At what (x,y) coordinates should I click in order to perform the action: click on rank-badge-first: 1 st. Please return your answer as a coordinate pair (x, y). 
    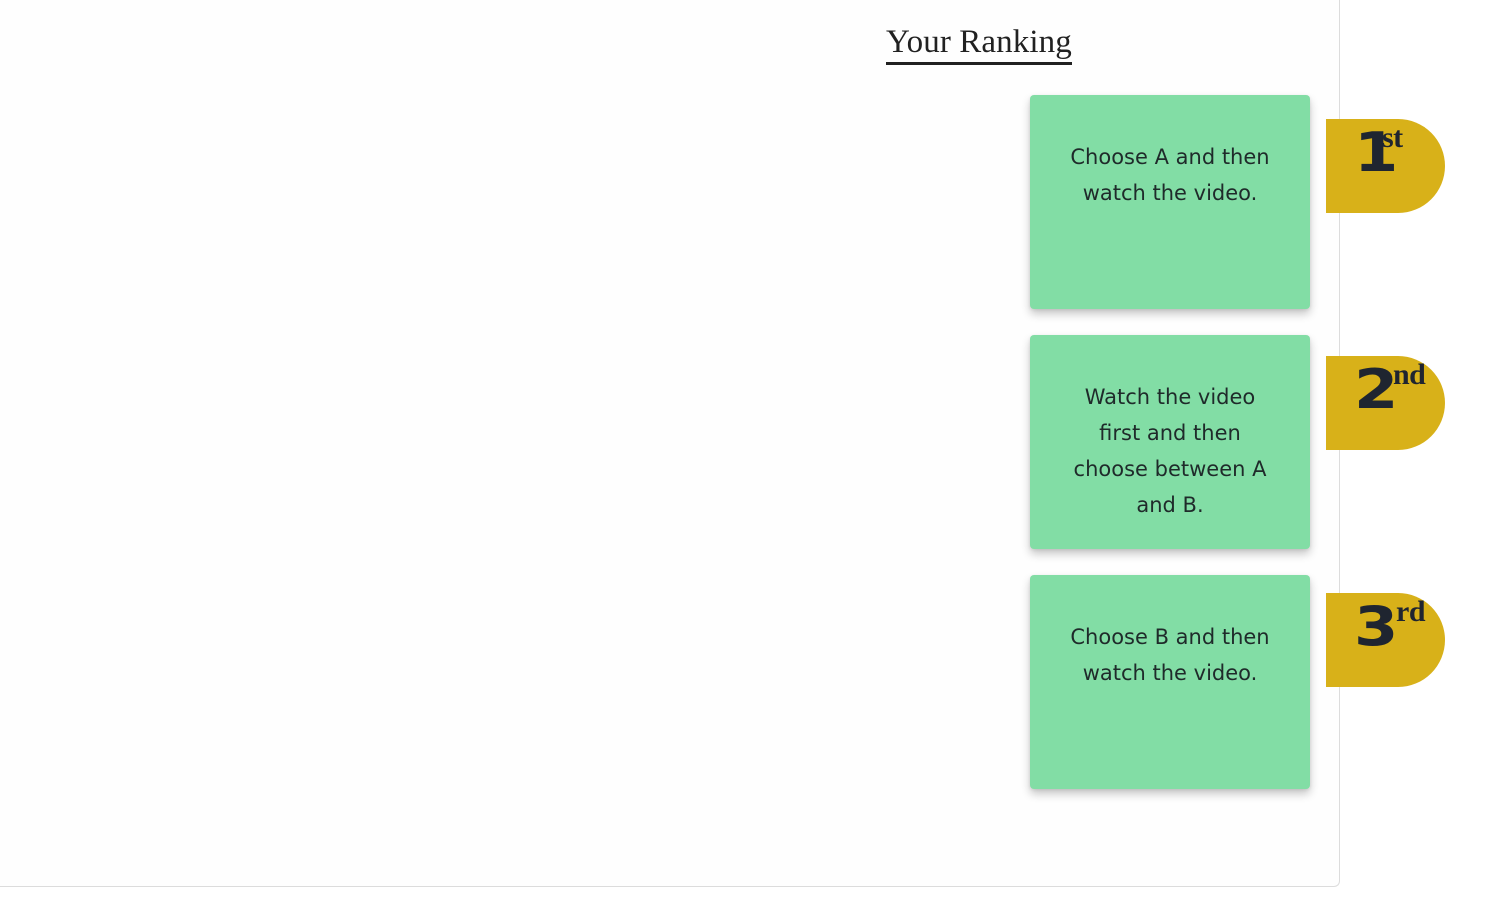
    Looking at the image, I should click on (1385, 166).